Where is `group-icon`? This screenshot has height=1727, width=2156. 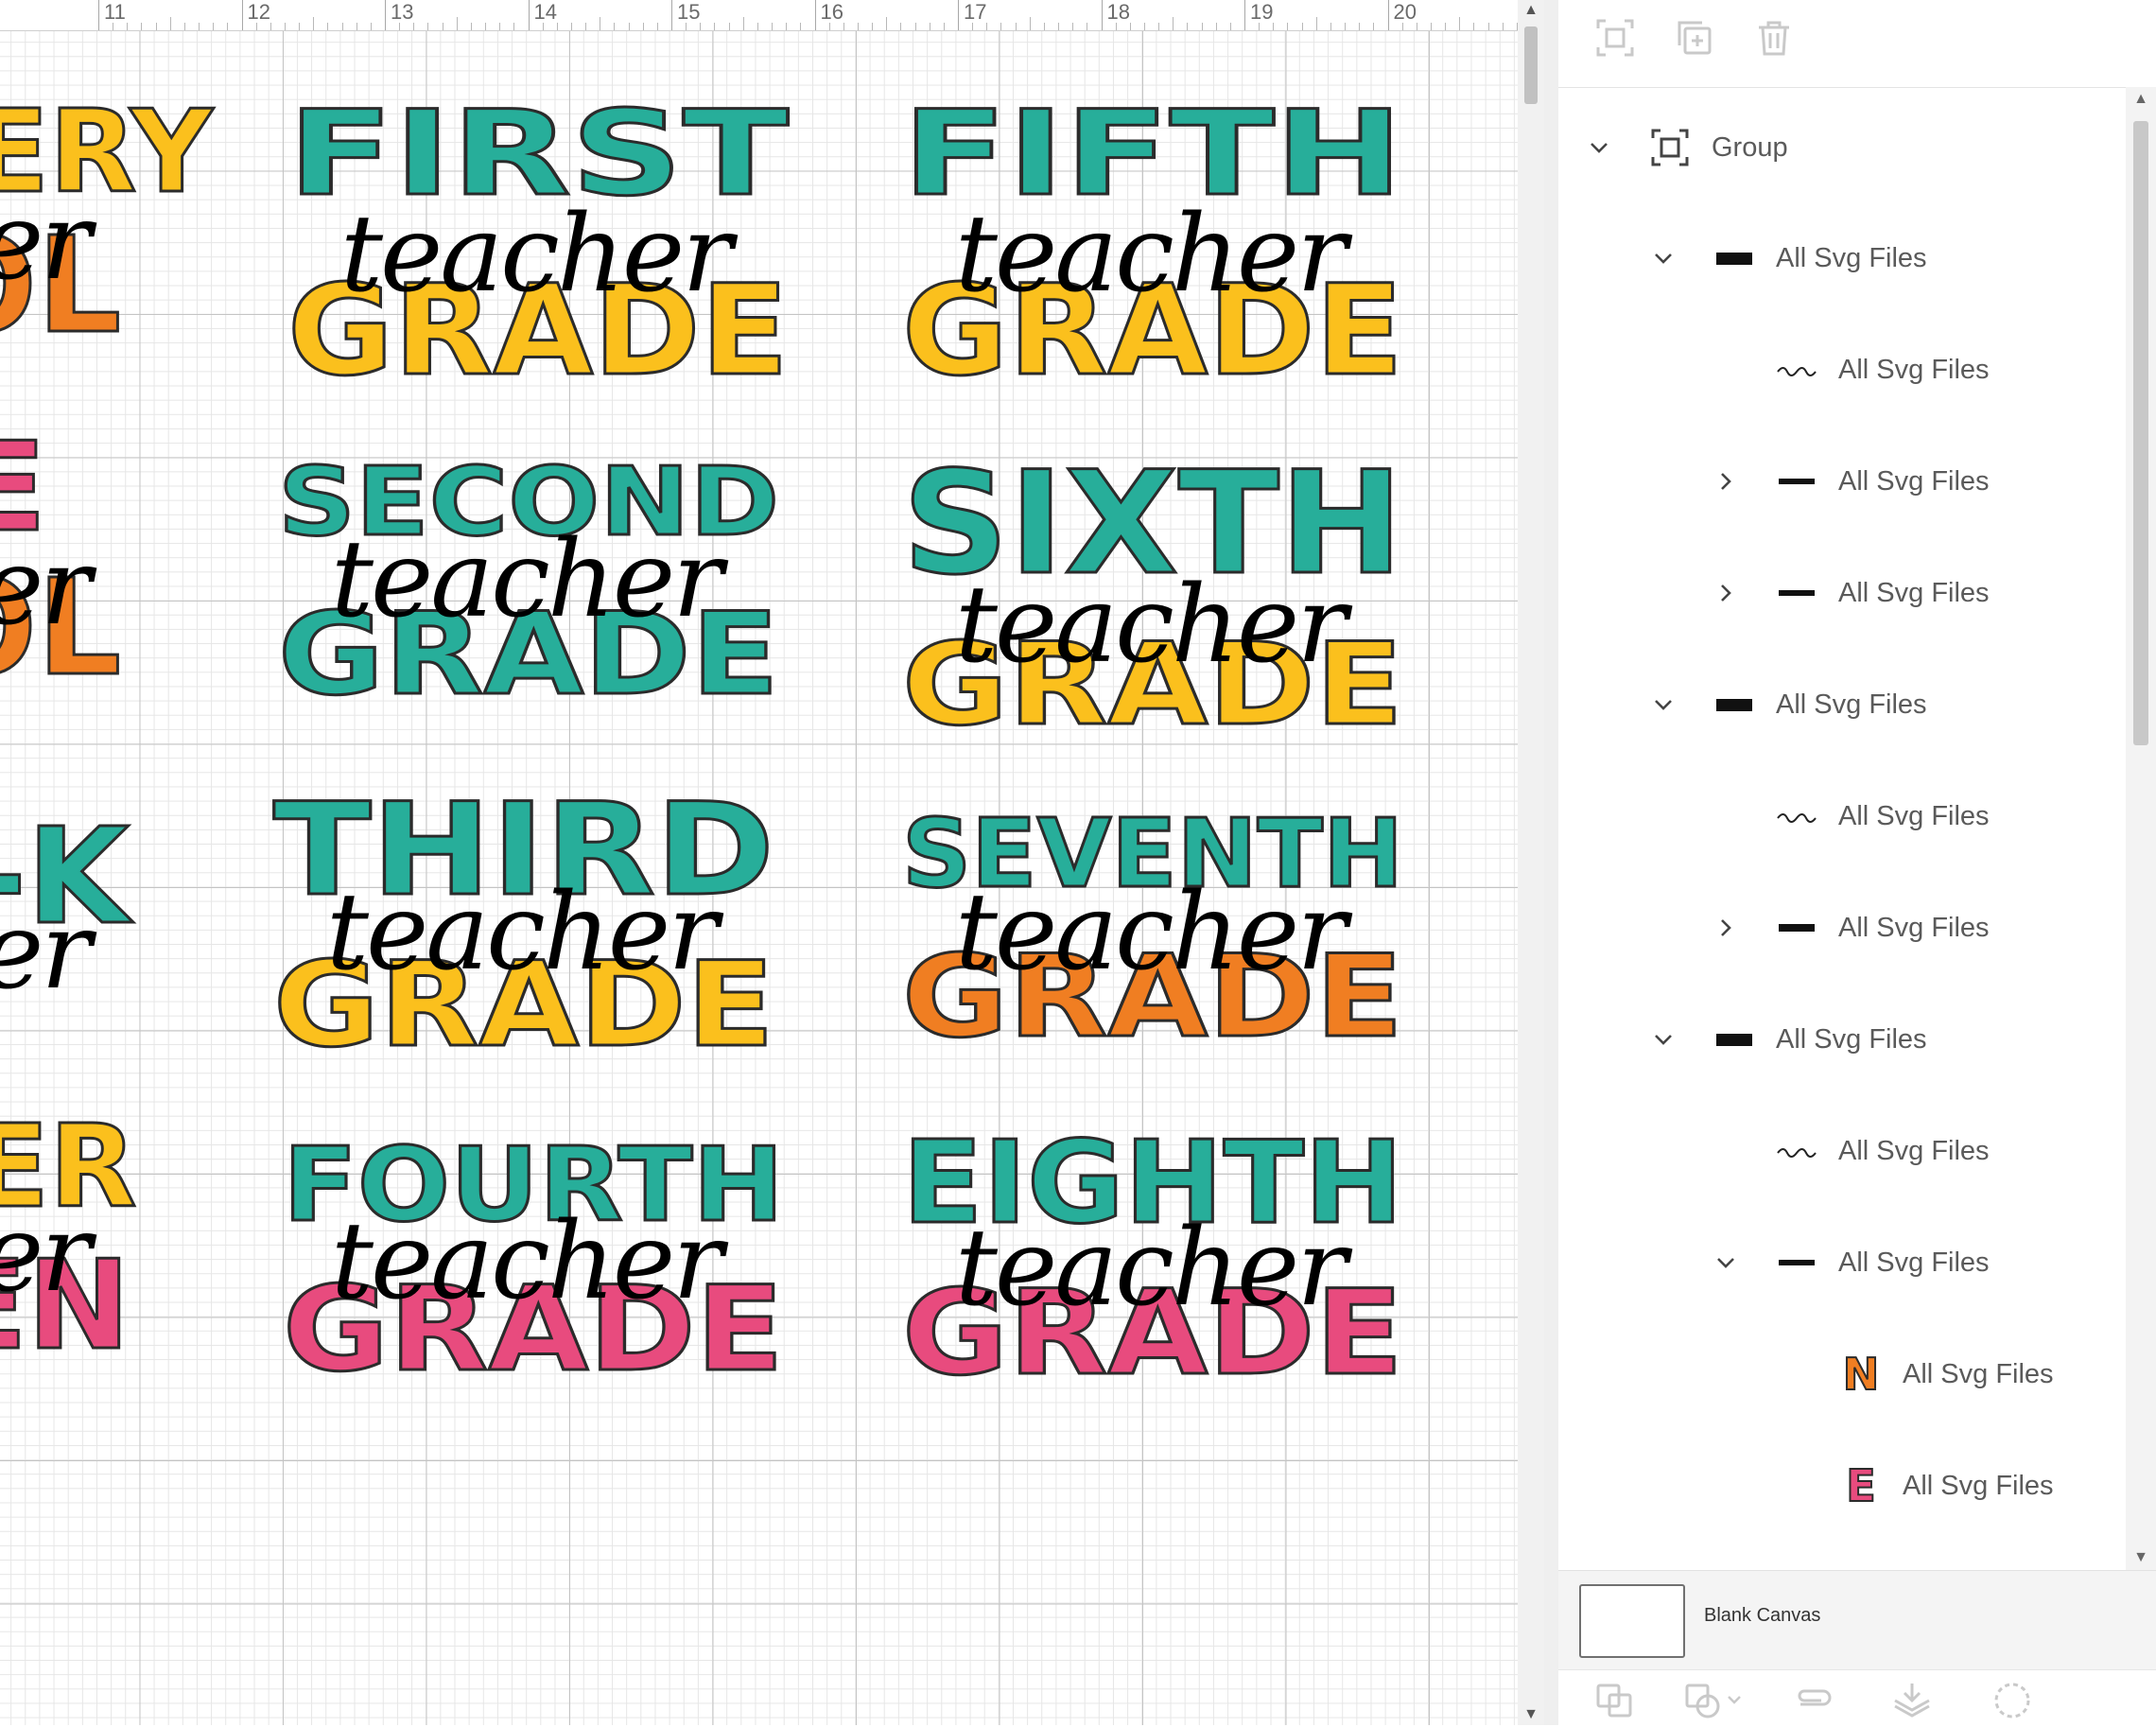 group-icon is located at coordinates (1615, 38).